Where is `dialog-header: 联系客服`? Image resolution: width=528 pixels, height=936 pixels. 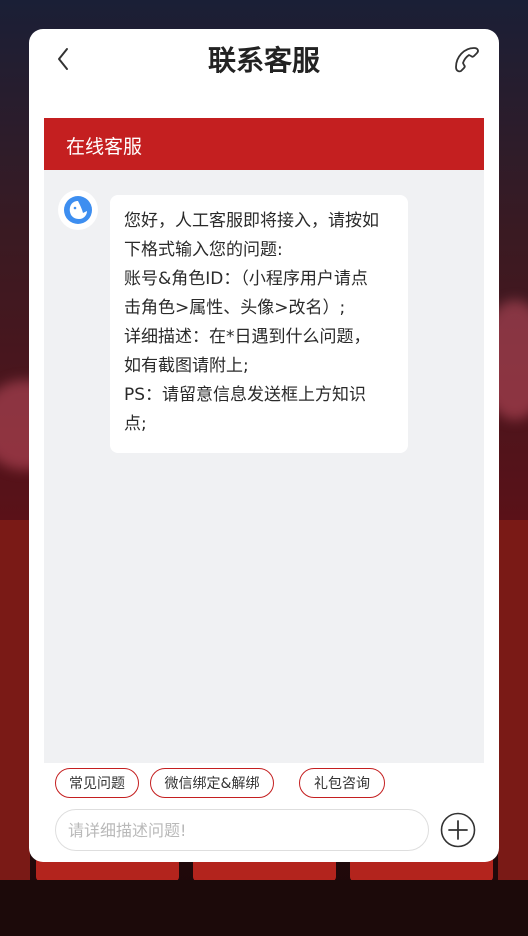
dialog-header: 联系客服 is located at coordinates (264, 60).